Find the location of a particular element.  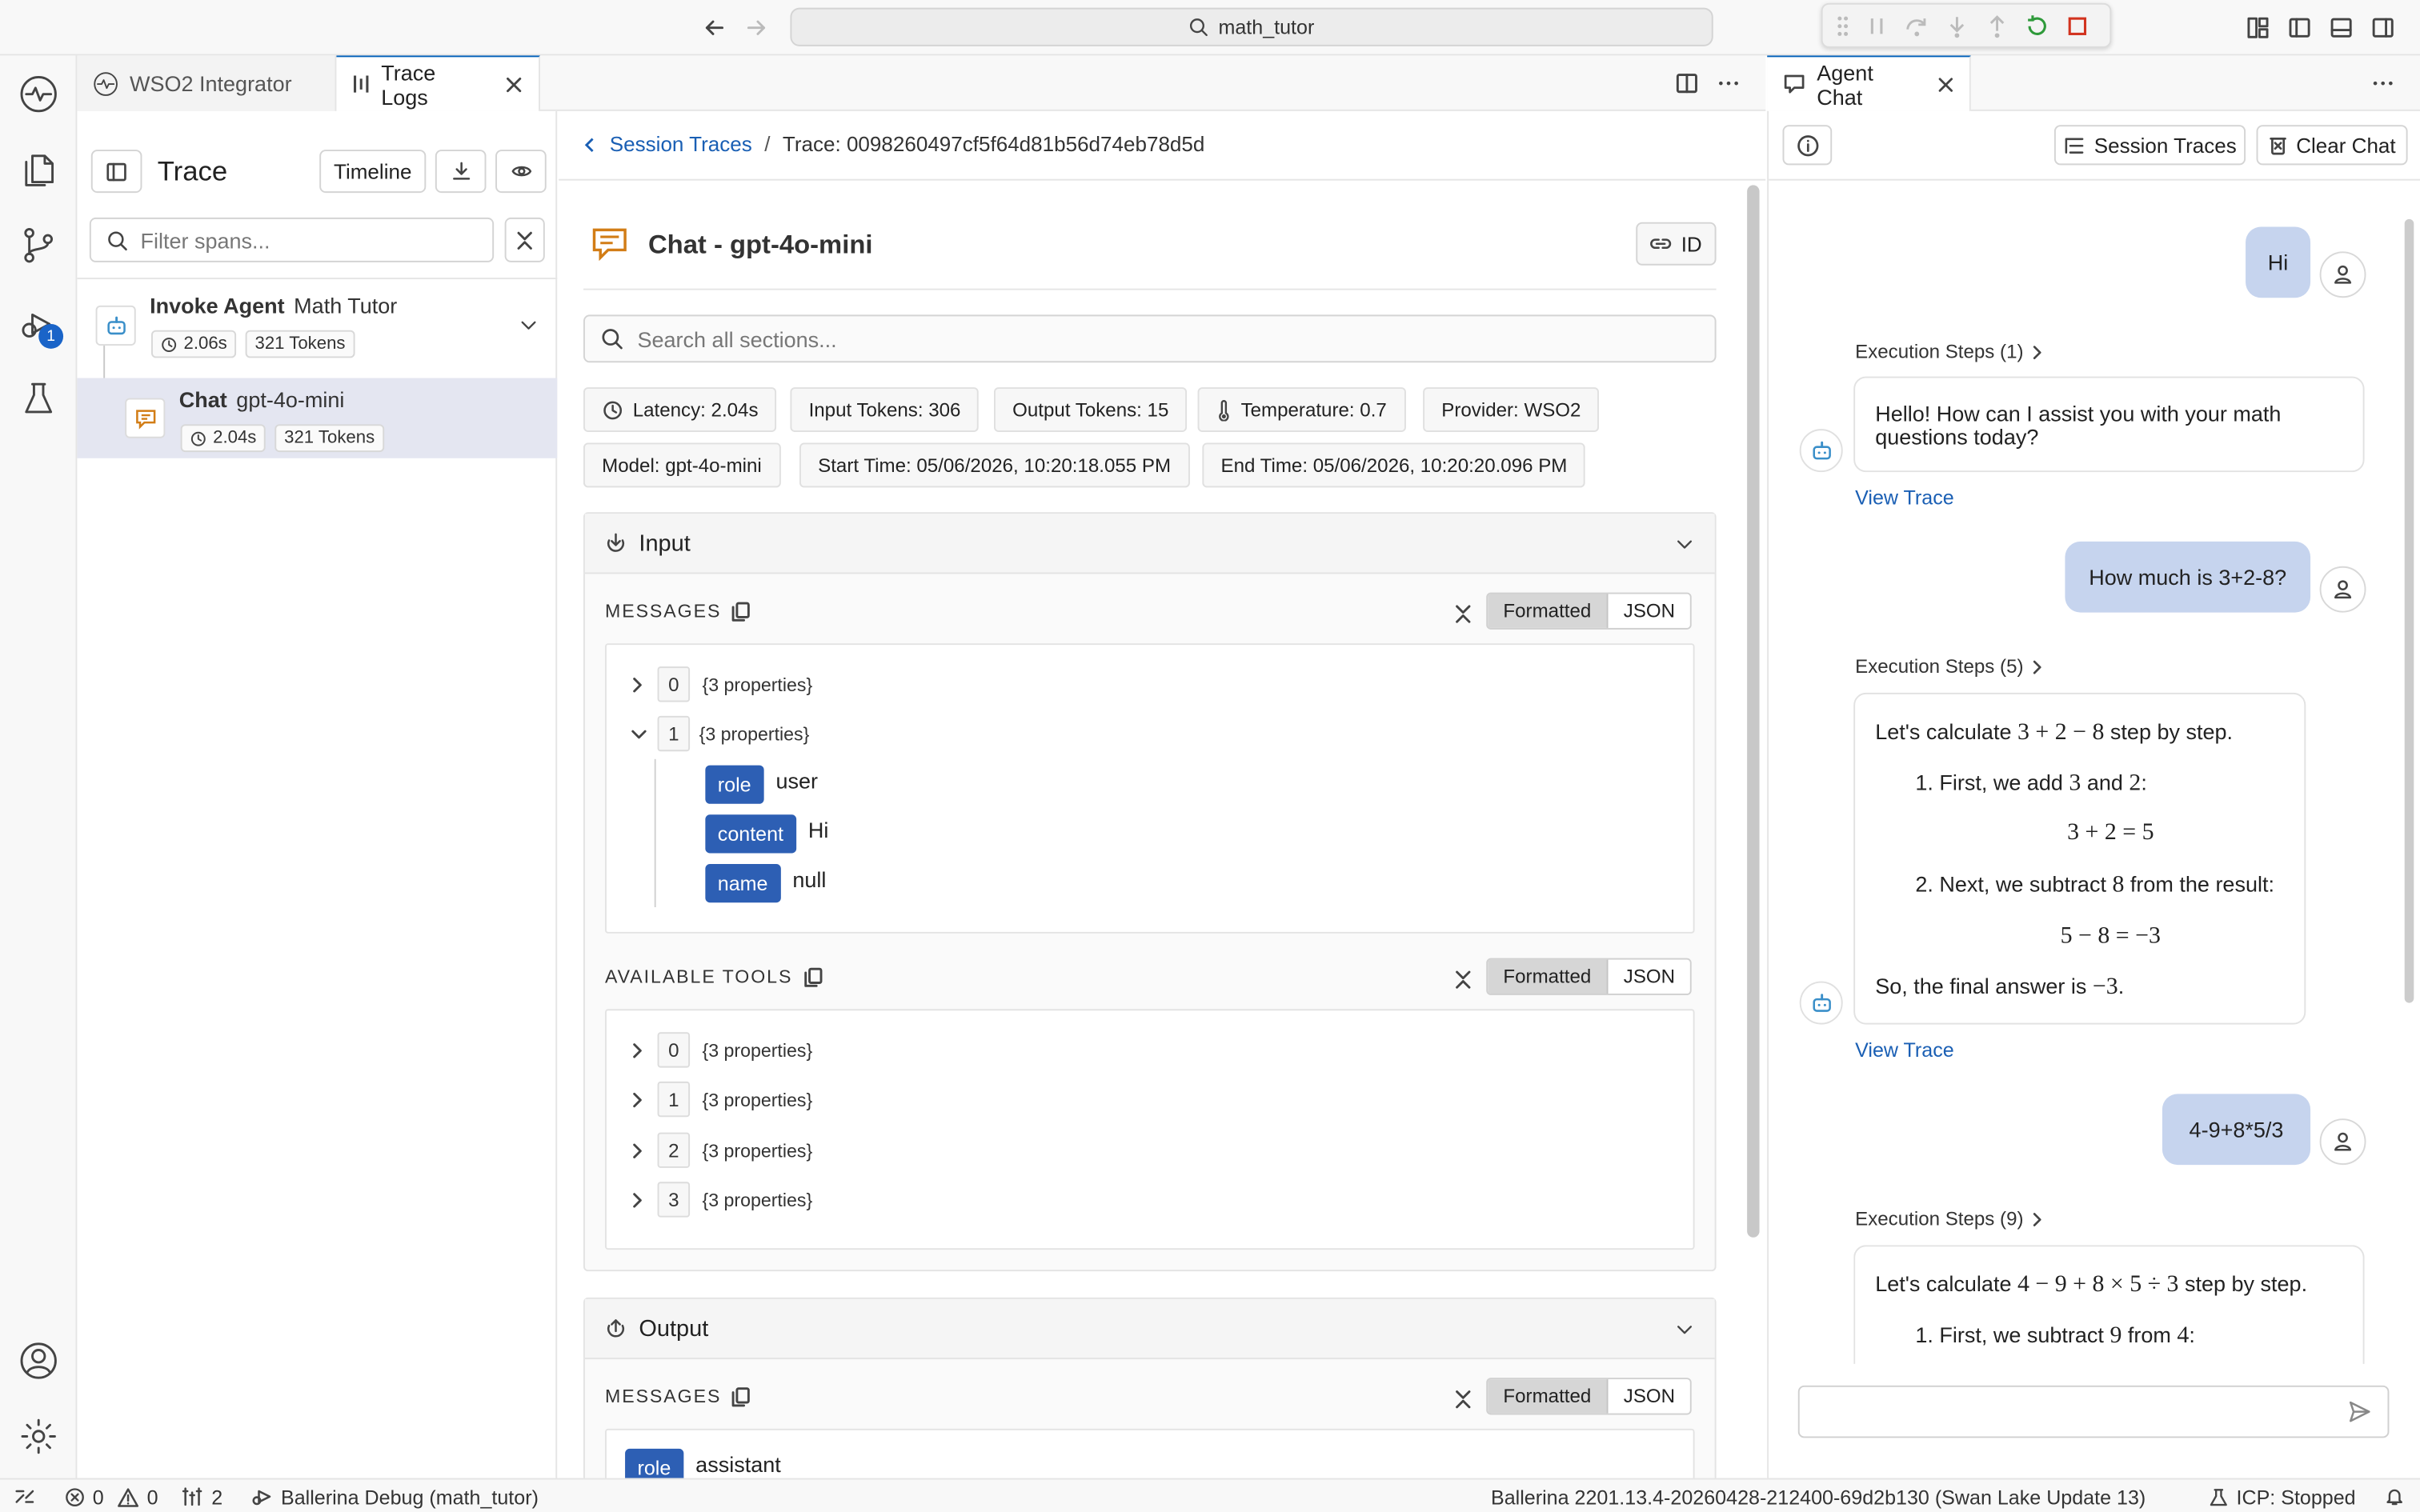

breadcrumb-session-traces: Session Traces is located at coordinates (681, 144).